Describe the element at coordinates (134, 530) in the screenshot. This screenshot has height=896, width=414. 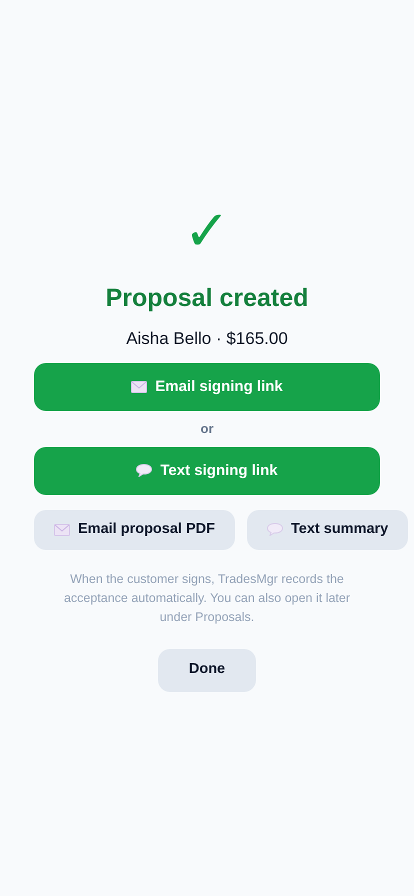
I see `secondary-action-button: Email proposal PDF` at that location.